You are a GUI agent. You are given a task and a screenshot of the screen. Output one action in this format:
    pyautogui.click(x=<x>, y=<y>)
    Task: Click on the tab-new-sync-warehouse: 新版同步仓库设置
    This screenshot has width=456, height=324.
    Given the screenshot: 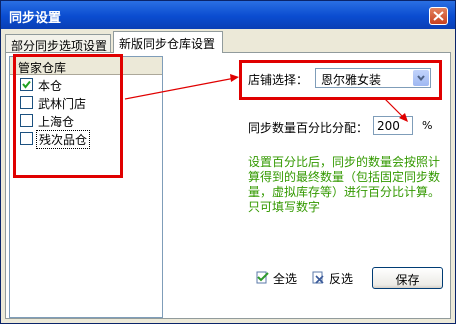 What is the action you would take?
    pyautogui.click(x=168, y=42)
    